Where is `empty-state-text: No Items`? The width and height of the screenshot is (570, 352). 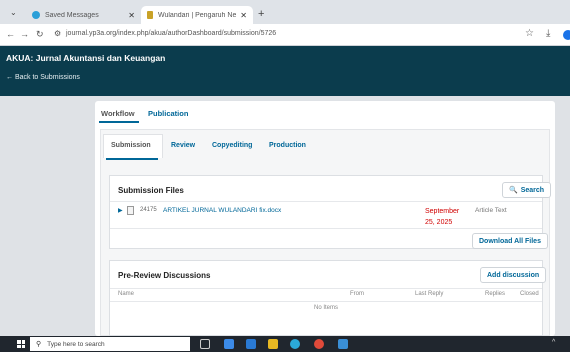
empty-state-text: No Items is located at coordinates (325, 308).